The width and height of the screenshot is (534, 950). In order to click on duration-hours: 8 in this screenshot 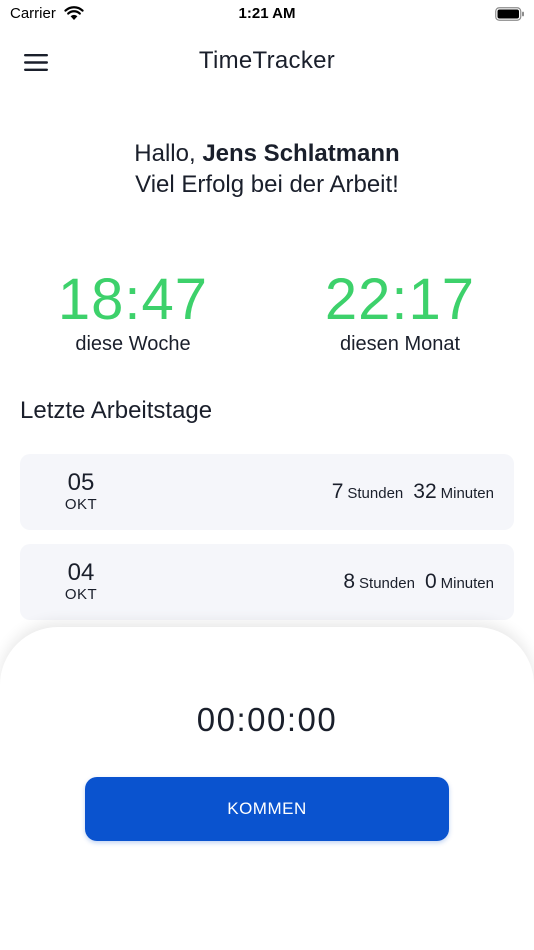, I will do `click(349, 581)`.